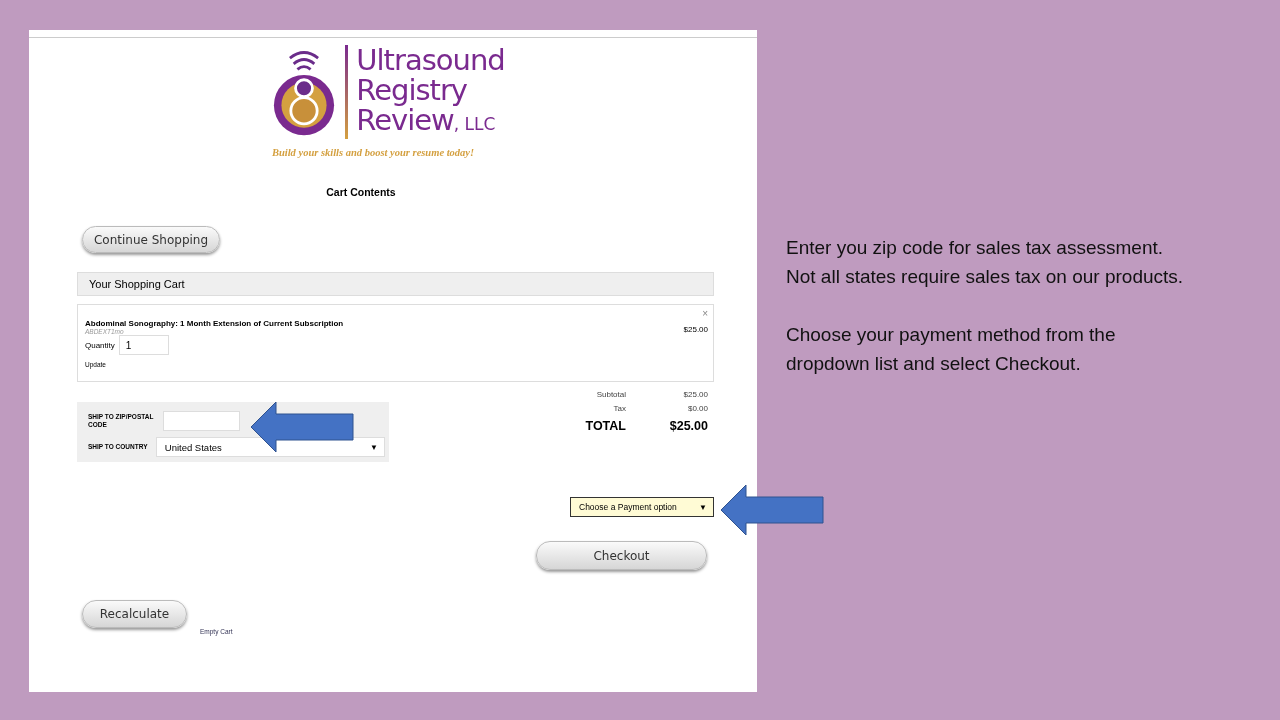 This screenshot has height=720, width=1280. What do you see at coordinates (619, 409) in the screenshot?
I see `total-label: Tax` at bounding box center [619, 409].